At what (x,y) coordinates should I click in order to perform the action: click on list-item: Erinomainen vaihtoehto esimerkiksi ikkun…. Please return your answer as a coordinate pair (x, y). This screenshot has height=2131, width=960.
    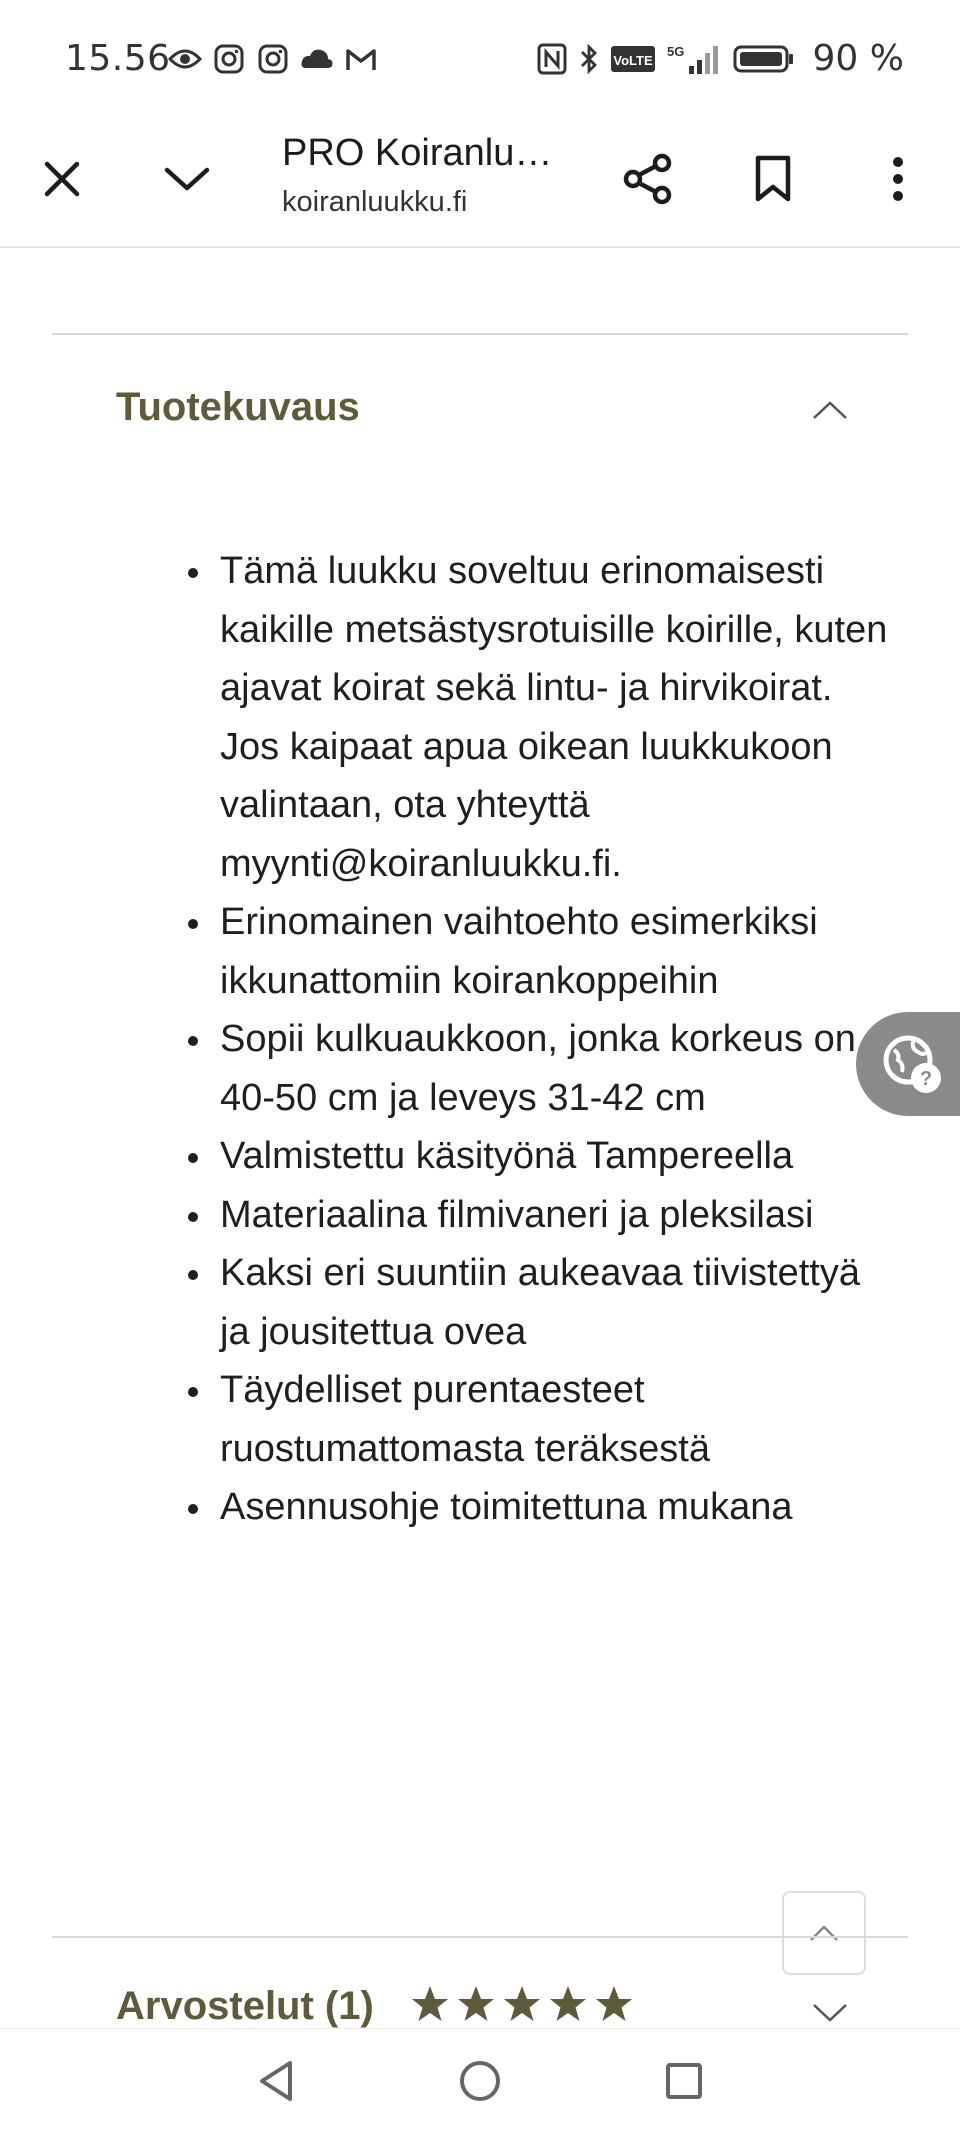
    Looking at the image, I should click on (538, 951).